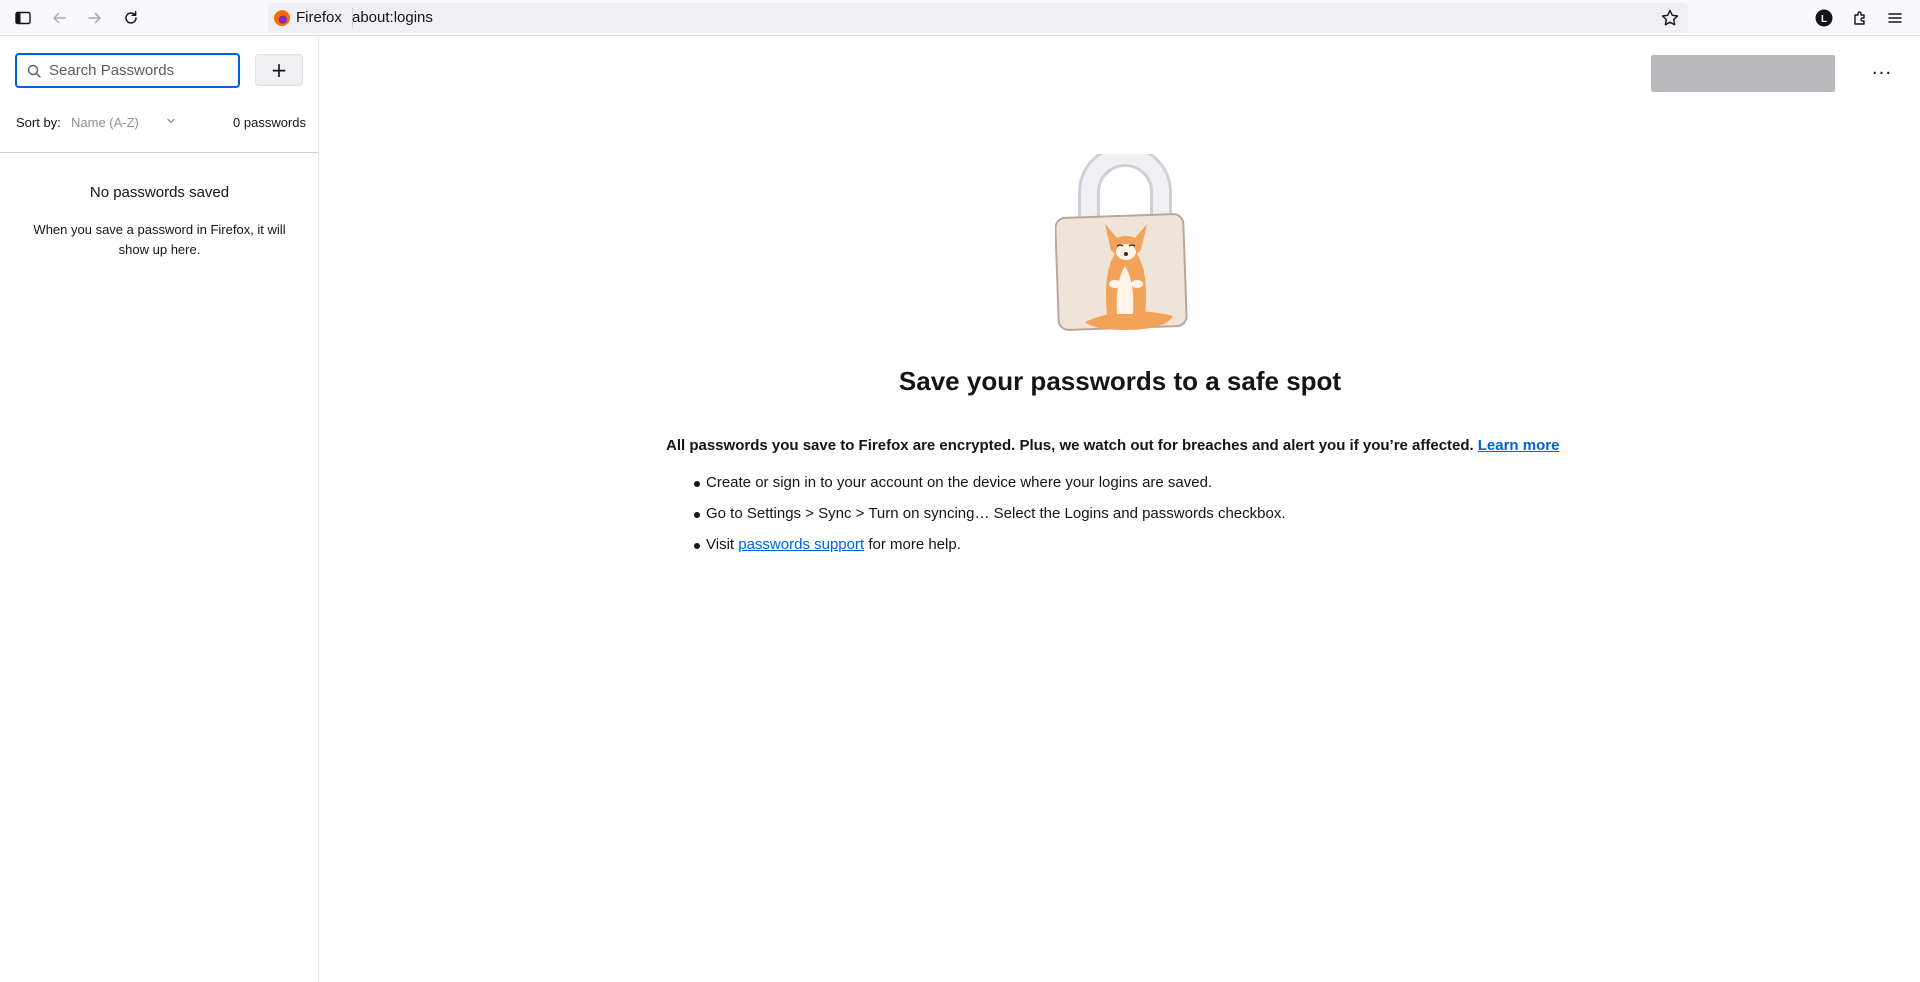  I want to click on chevron-down-icon, so click(171, 121).